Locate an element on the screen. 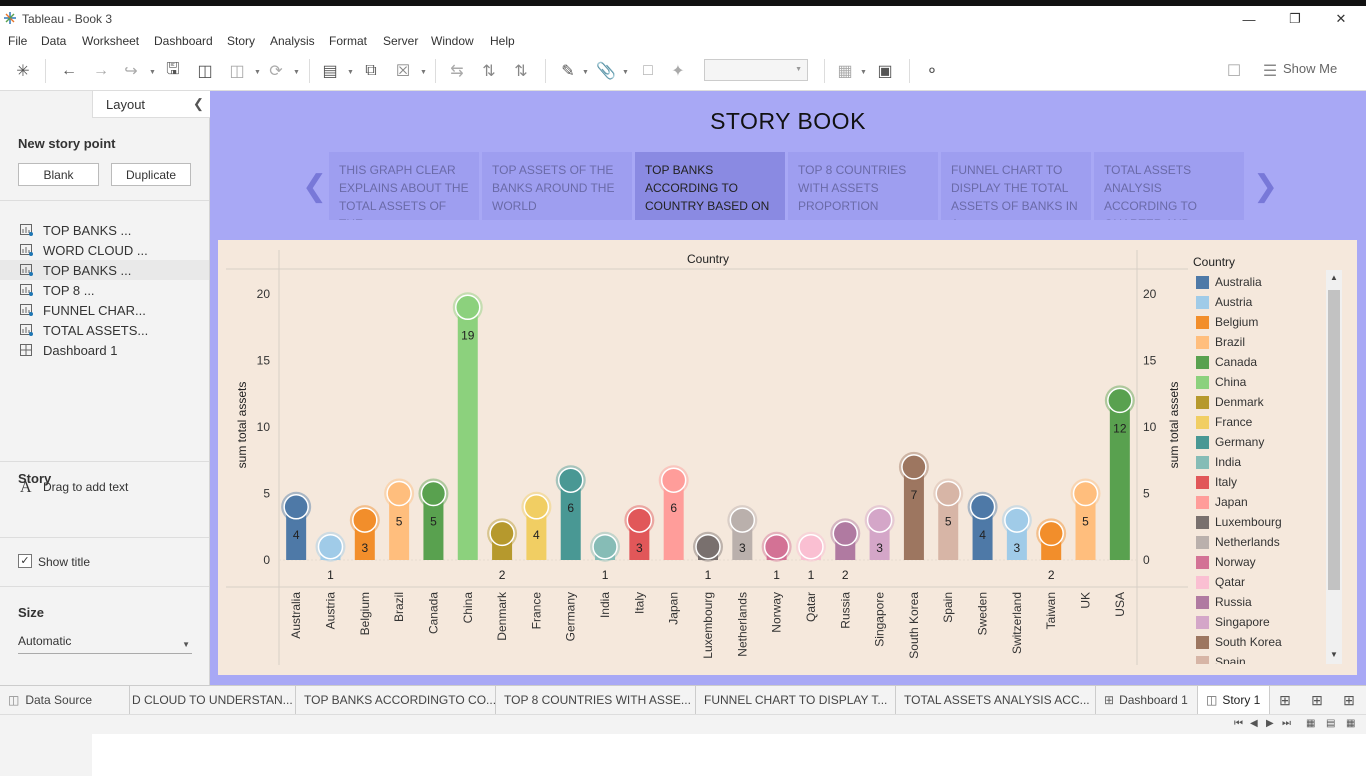 The height and width of the screenshot is (776, 1366). sheet-item: Dashboard 1 is located at coordinates (104, 350).